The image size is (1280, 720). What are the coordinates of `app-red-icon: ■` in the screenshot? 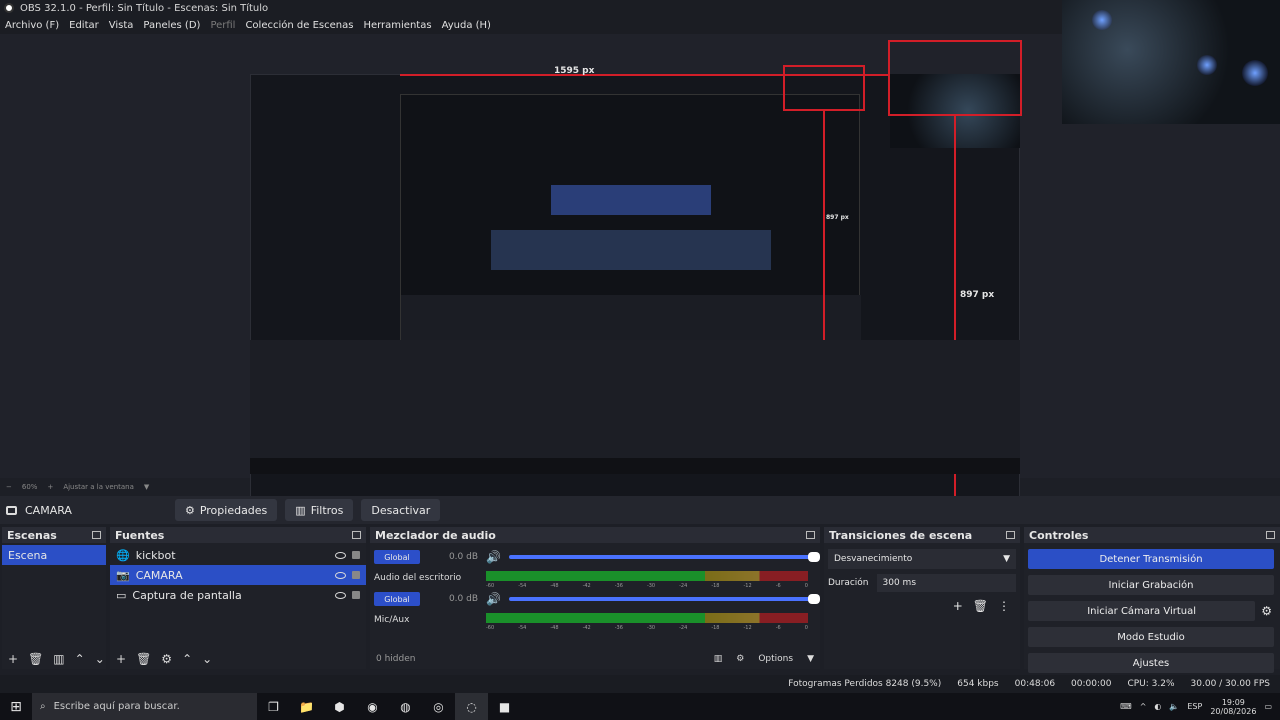 It's located at (504, 706).